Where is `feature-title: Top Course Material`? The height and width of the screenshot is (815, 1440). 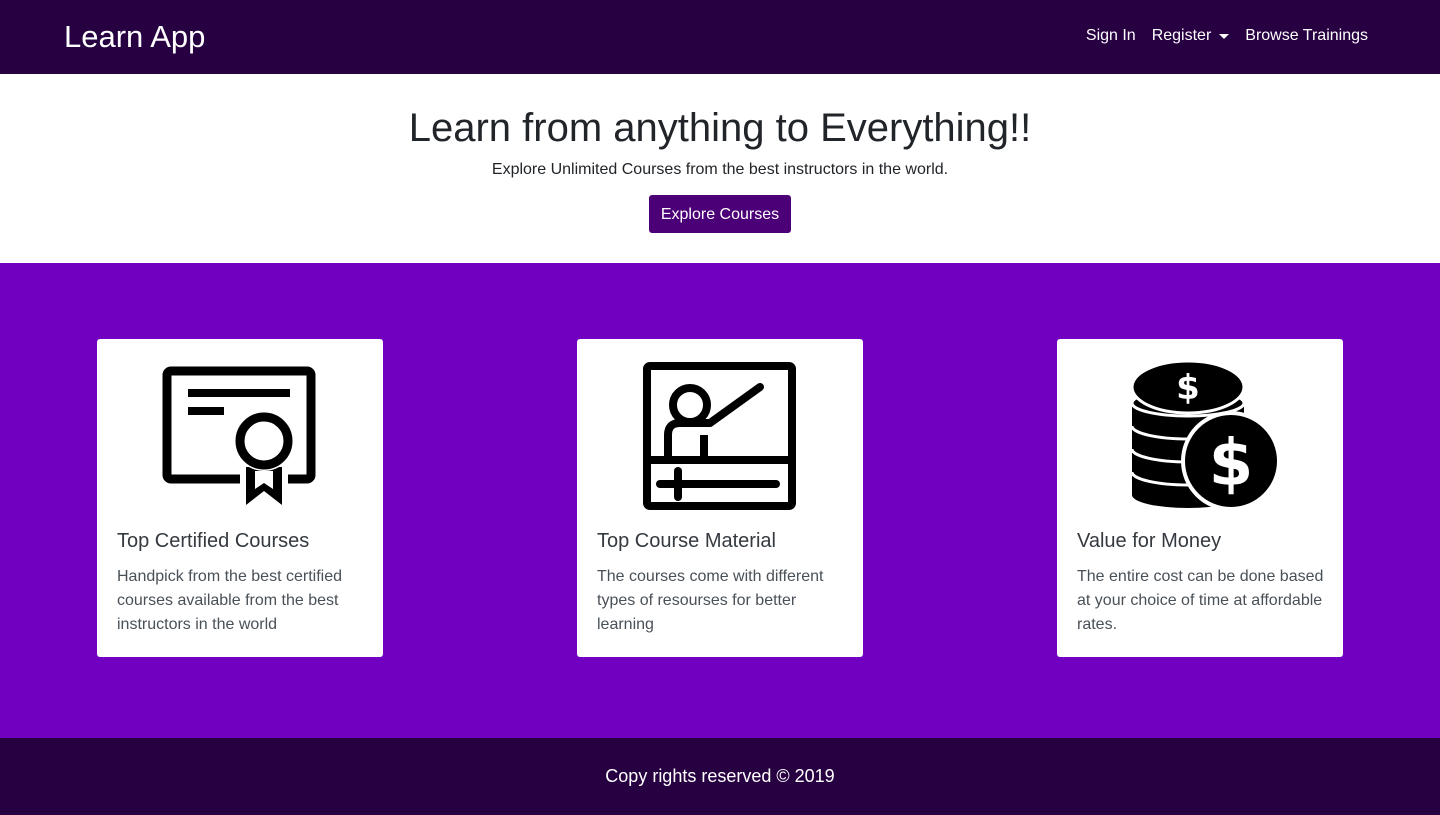 feature-title: Top Course Material is located at coordinates (686, 541).